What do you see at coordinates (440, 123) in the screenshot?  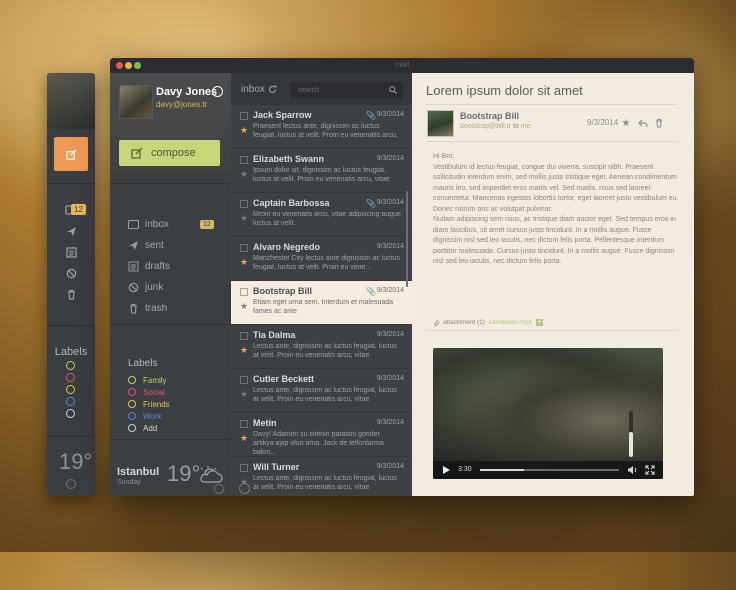 I see `sender-avatar` at bounding box center [440, 123].